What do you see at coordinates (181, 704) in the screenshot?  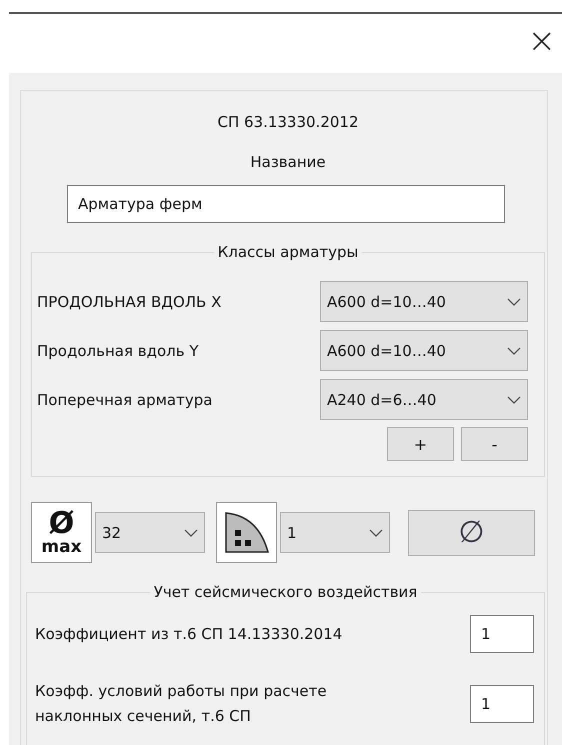 I see `coefficient-label: Коэфф. условий работы при расчете наклонных сечений, т.6 СП` at bounding box center [181, 704].